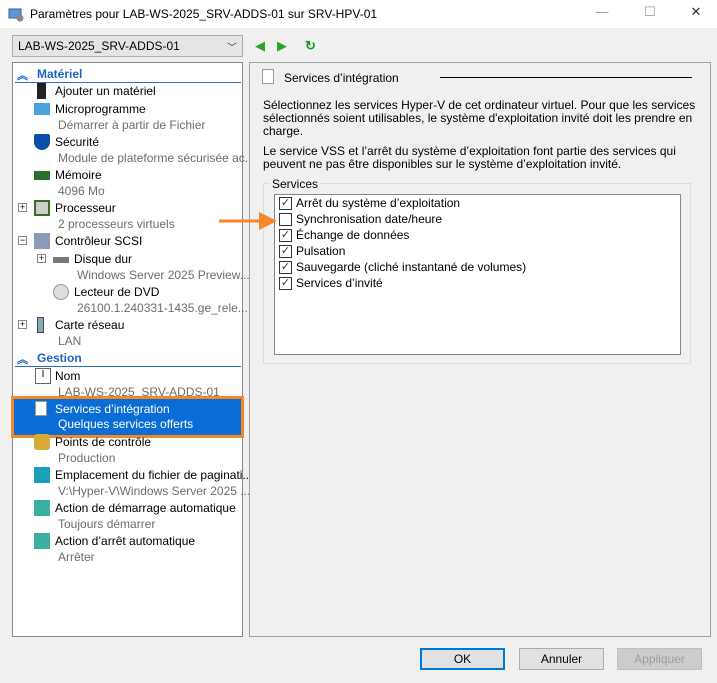 The height and width of the screenshot is (683, 717). I want to click on category-management: ︽ Gestion, so click(128, 358).